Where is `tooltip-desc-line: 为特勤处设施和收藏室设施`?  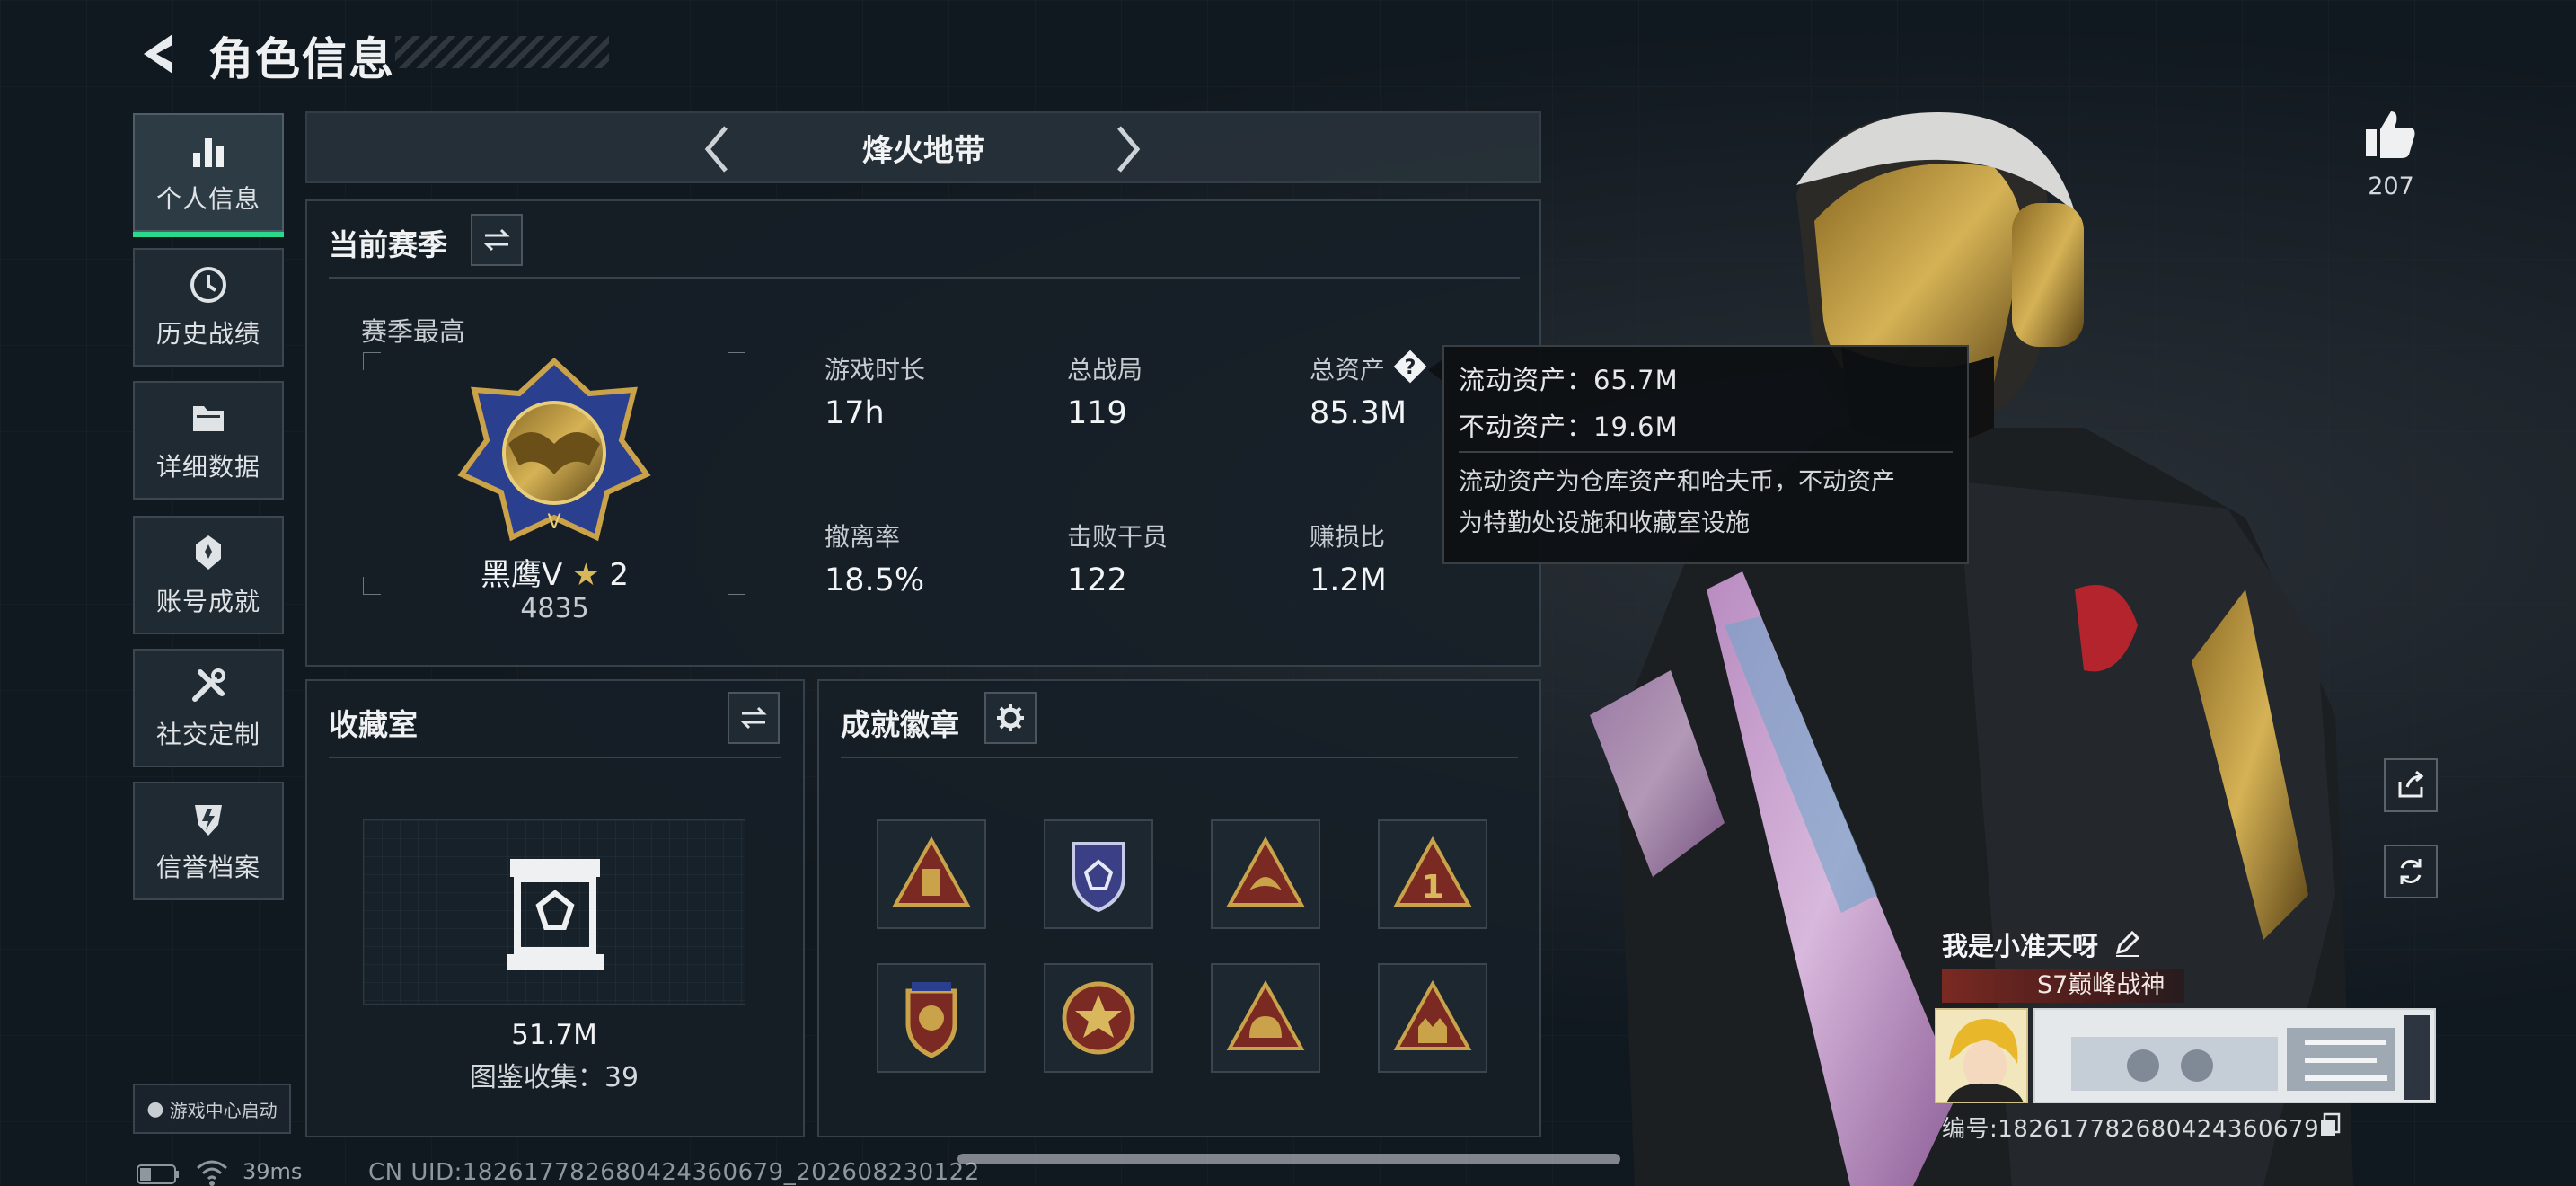
tooltip-desc-line: 为特勤处设施和收藏室设施 is located at coordinates (1604, 523).